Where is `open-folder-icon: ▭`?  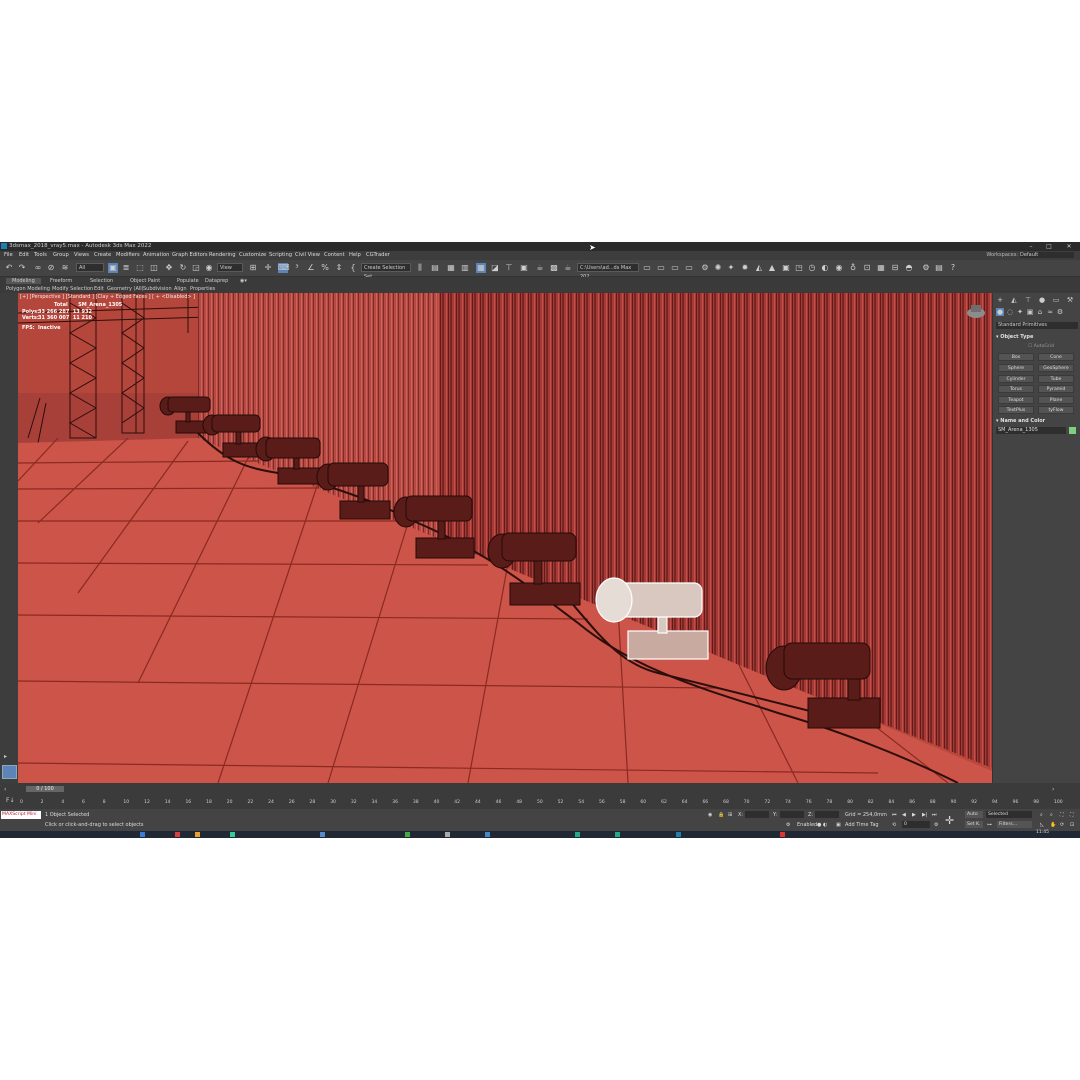
open-folder-icon: ▭ is located at coordinates (661, 268).